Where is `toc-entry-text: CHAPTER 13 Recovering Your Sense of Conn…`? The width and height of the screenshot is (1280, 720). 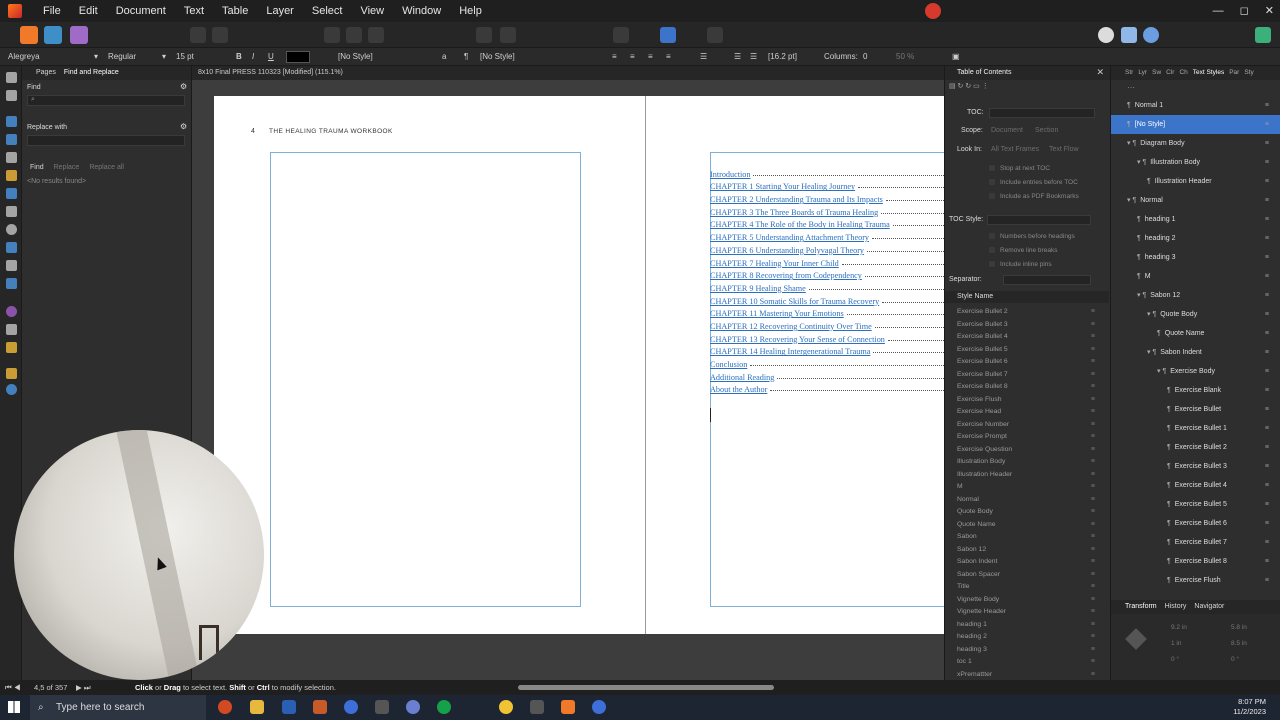
toc-entry-text: CHAPTER 13 Recovering Your Sense of Conn… is located at coordinates (797, 339).